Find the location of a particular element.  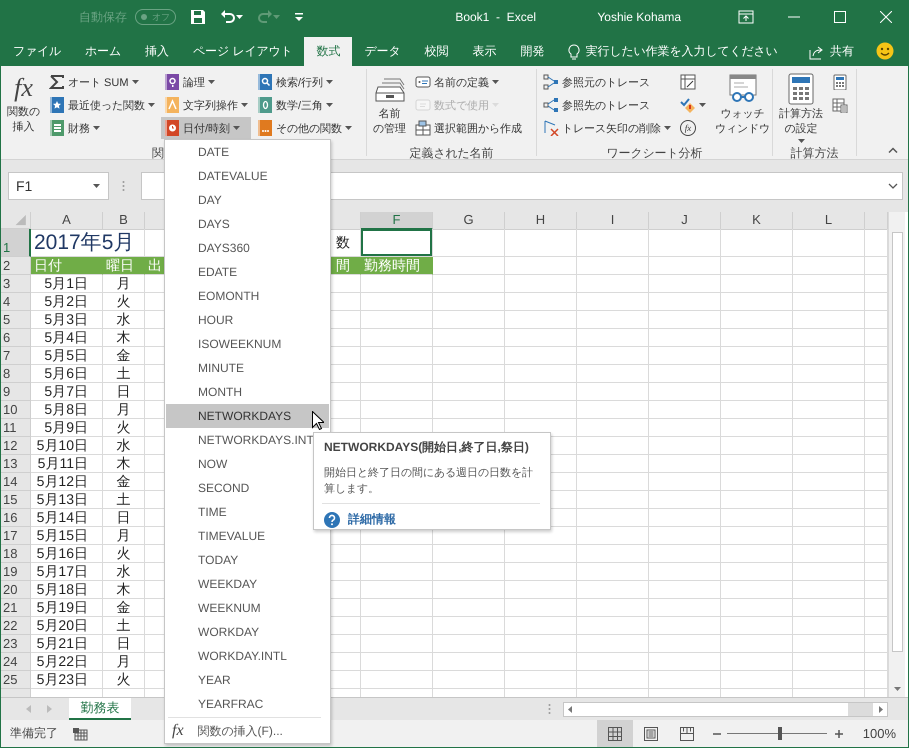

row-header: 16 is located at coordinates (16, 518).